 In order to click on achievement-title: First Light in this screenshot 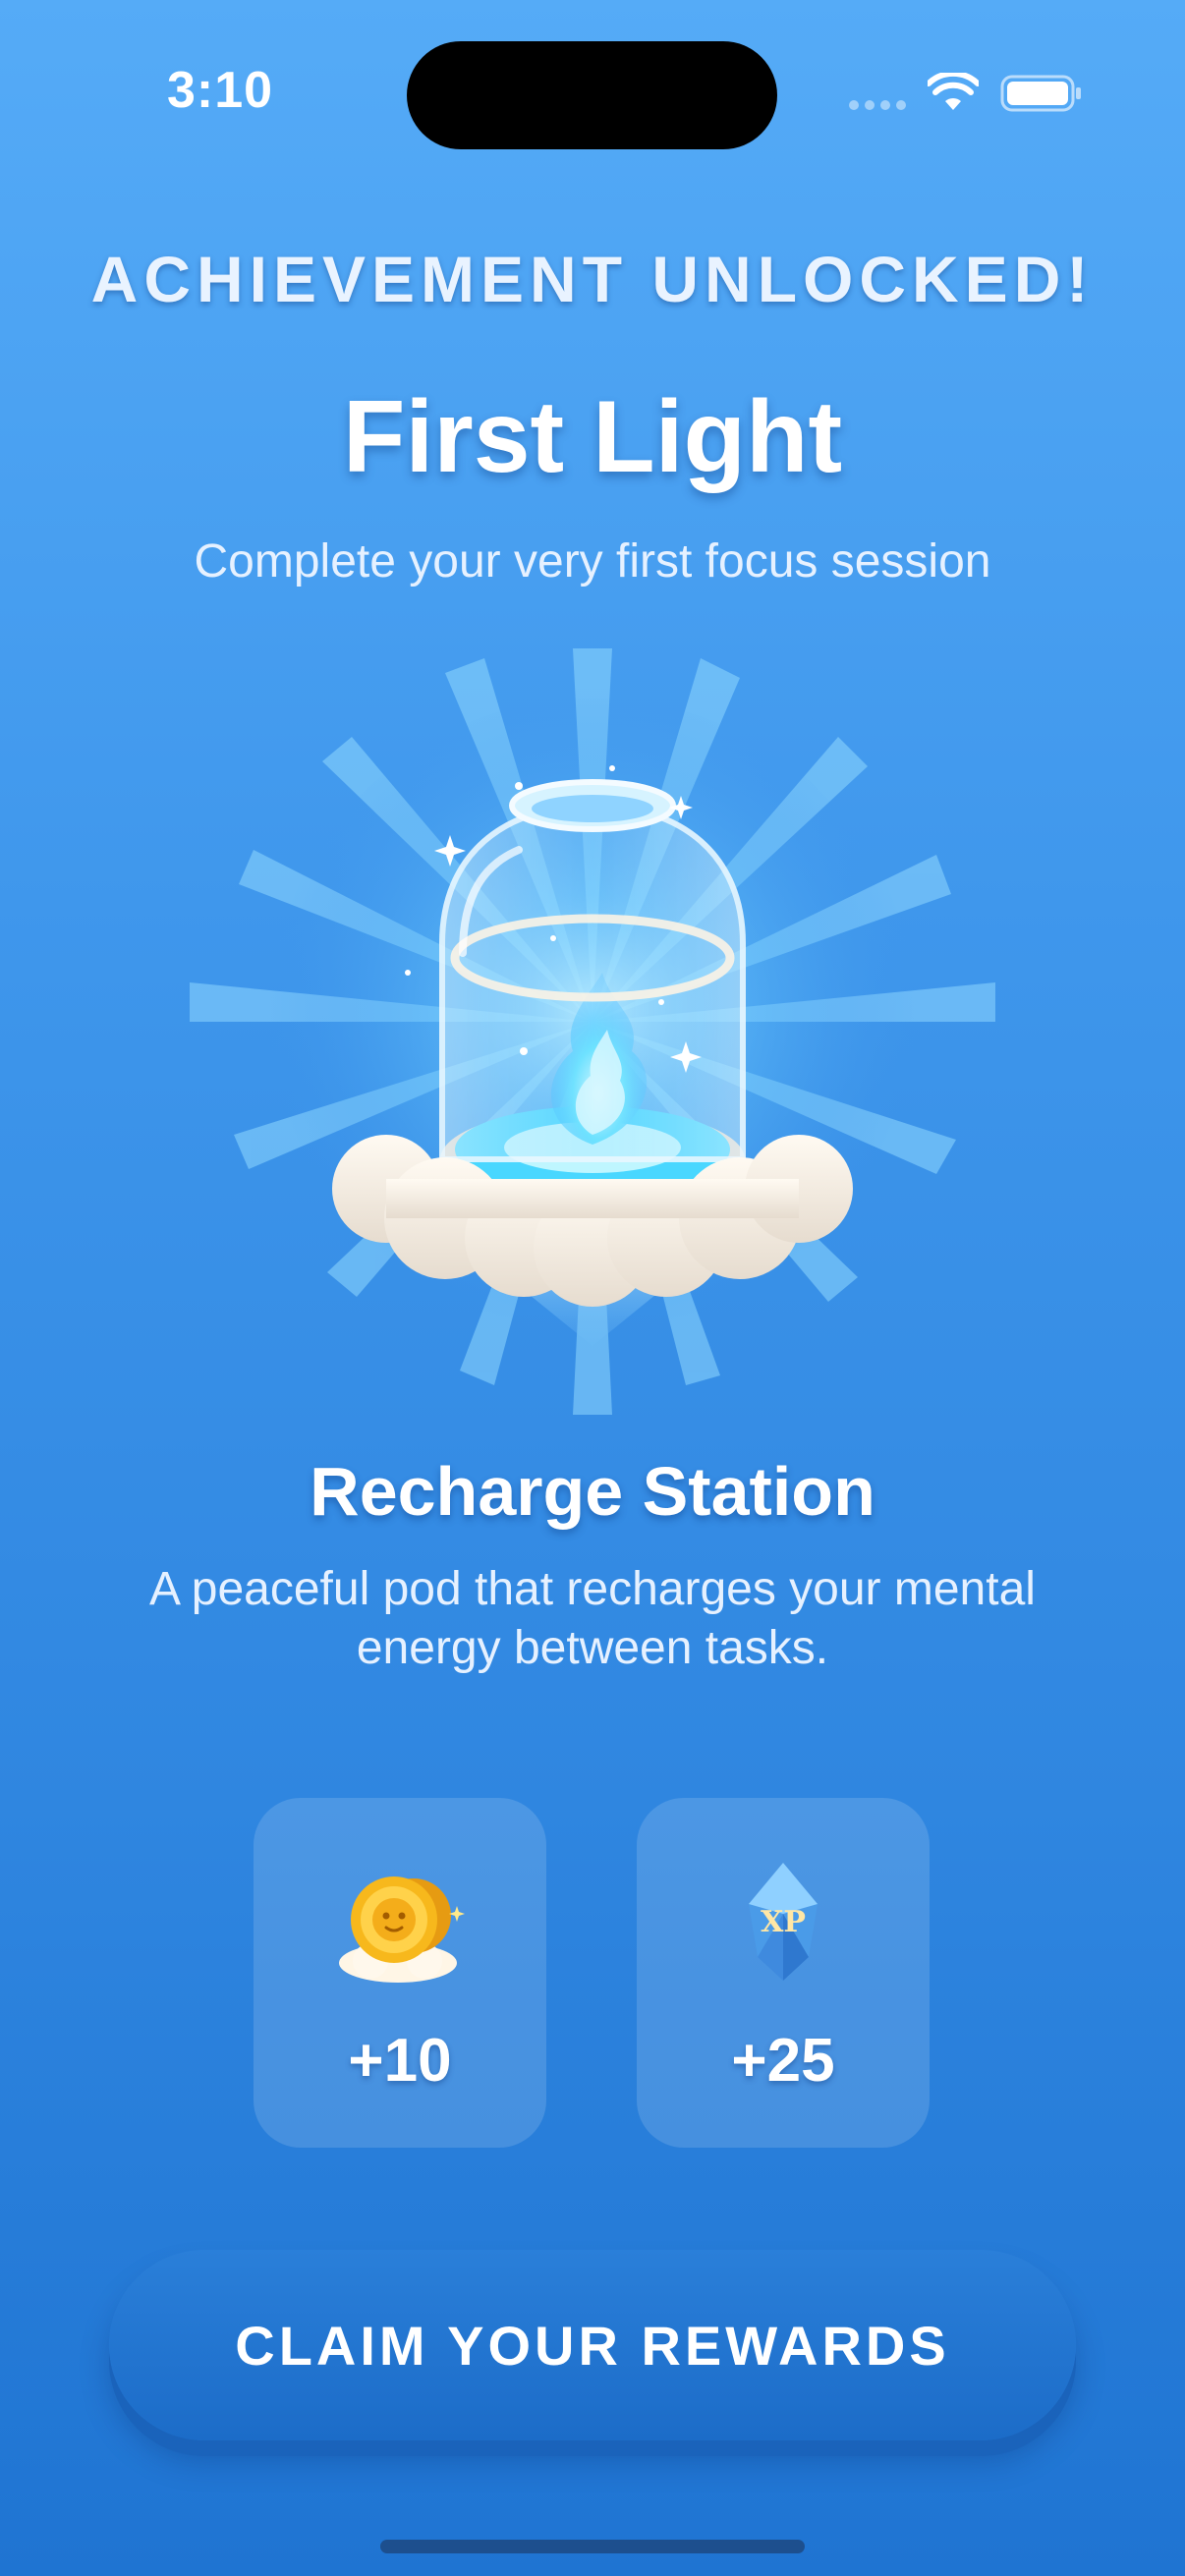, I will do `click(592, 437)`.